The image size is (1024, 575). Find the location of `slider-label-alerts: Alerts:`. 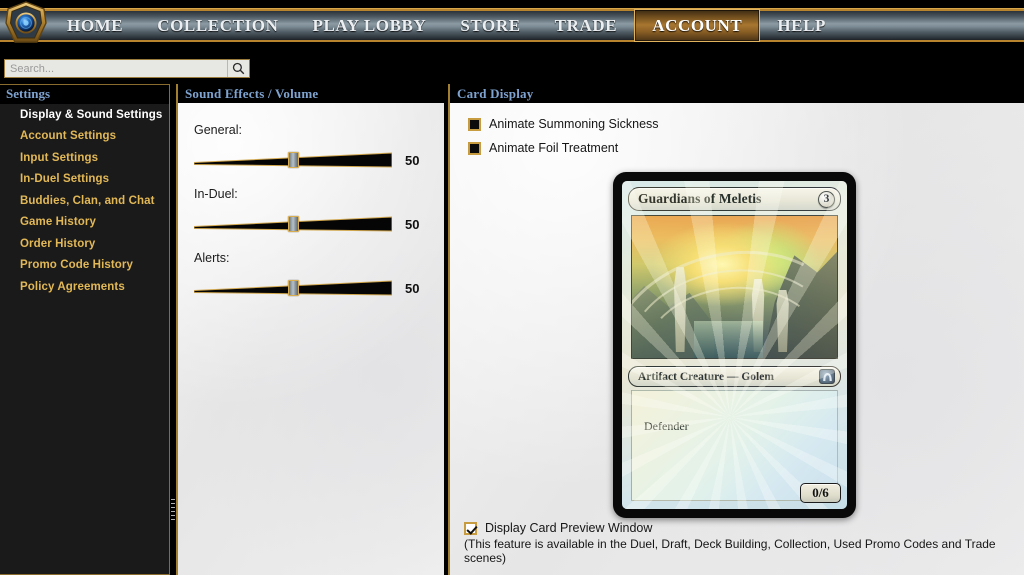

slider-label-alerts: Alerts: is located at coordinates (212, 258).